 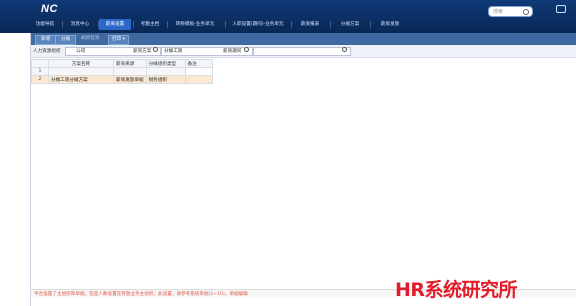 I want to click on col-alloc-org-type: 分摊组织类型, so click(x=165, y=63).